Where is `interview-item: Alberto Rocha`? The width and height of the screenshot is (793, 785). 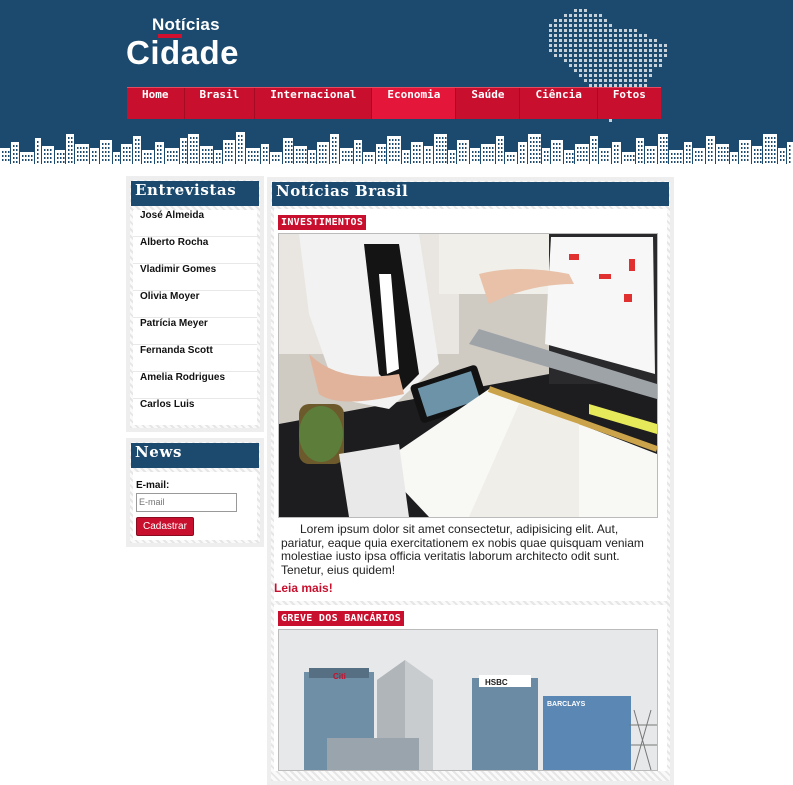 interview-item: Alberto Rocha is located at coordinates (195, 250).